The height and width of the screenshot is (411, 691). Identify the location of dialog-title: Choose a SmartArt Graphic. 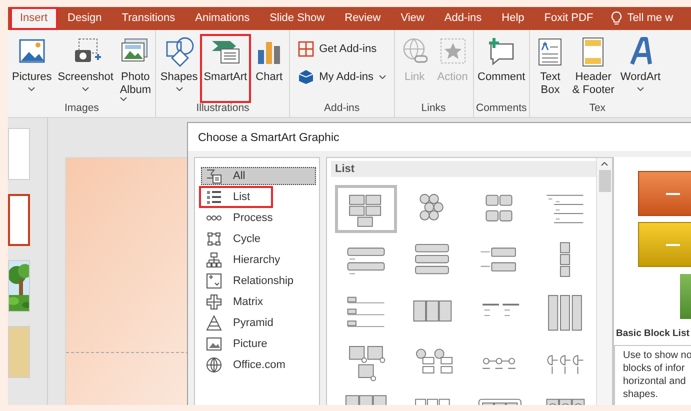
(439, 137).